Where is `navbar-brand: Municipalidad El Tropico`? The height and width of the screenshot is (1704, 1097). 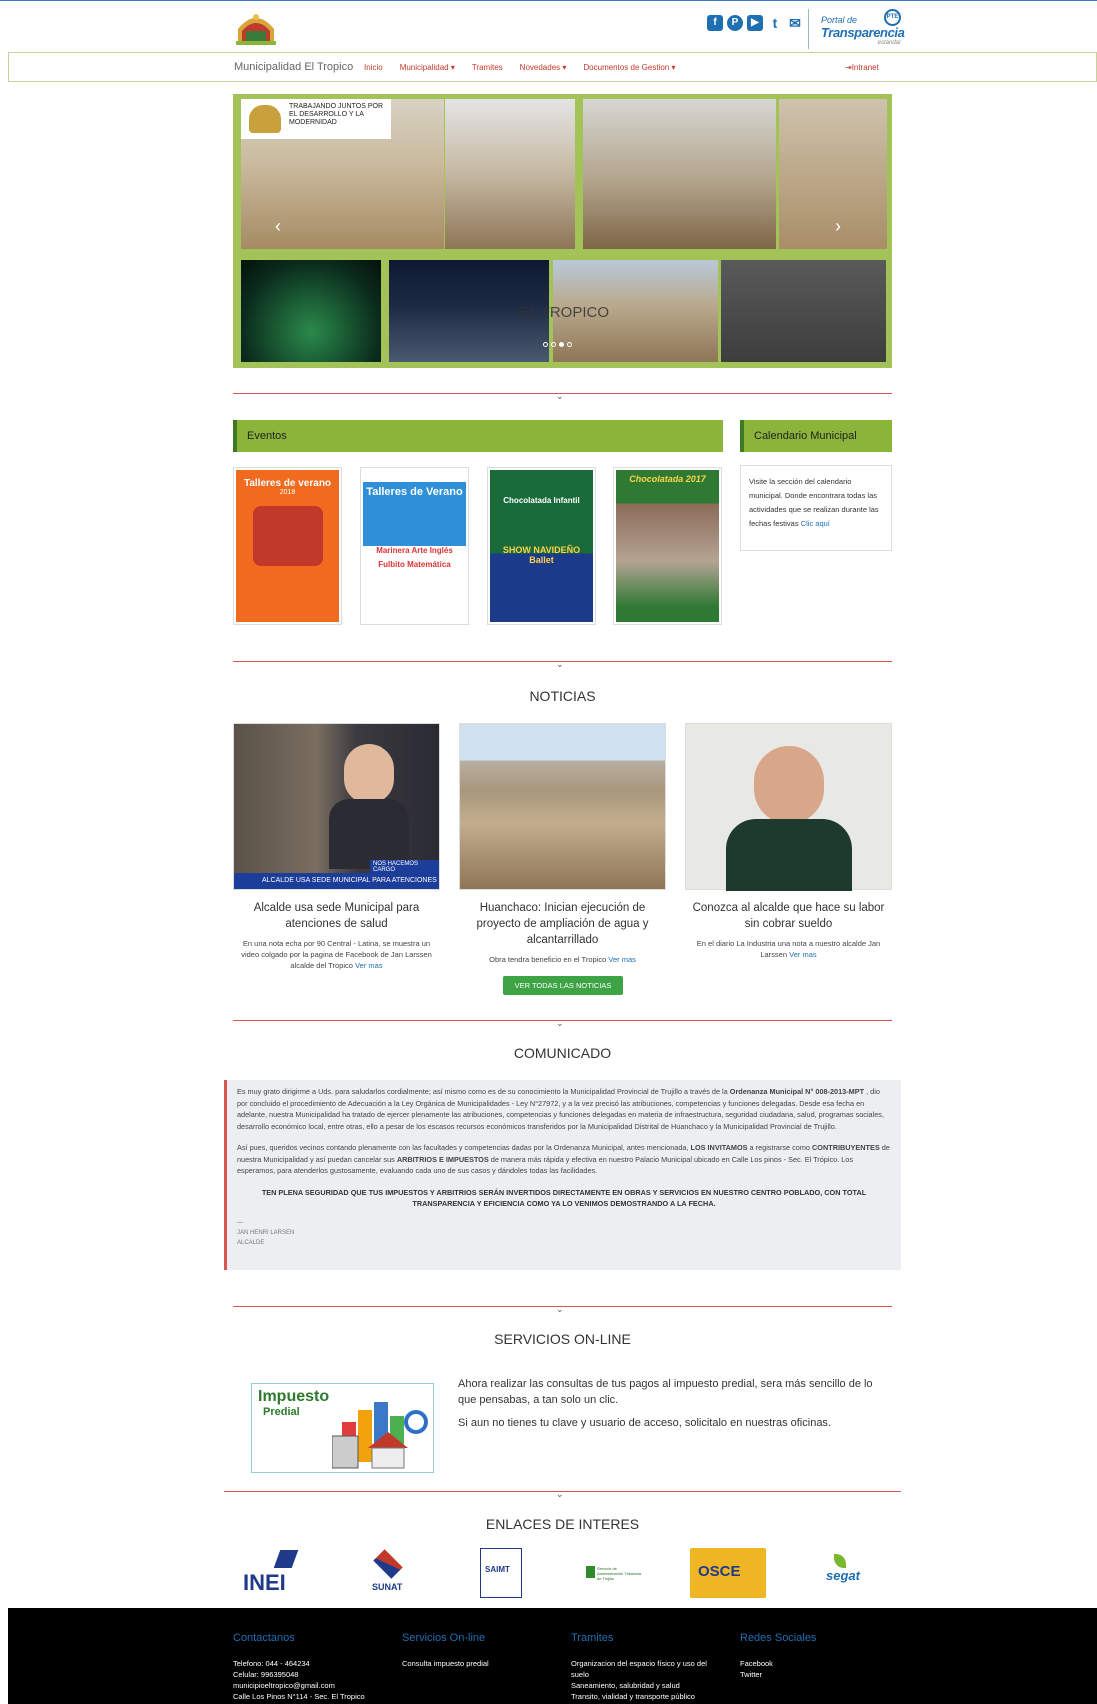
navbar-brand: Municipalidad El Tropico is located at coordinates (293, 67).